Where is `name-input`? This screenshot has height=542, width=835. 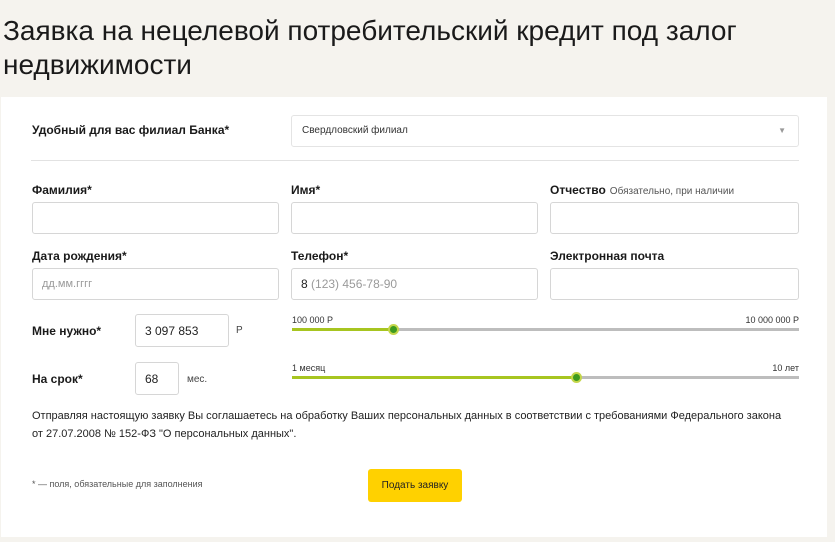 name-input is located at coordinates (414, 218).